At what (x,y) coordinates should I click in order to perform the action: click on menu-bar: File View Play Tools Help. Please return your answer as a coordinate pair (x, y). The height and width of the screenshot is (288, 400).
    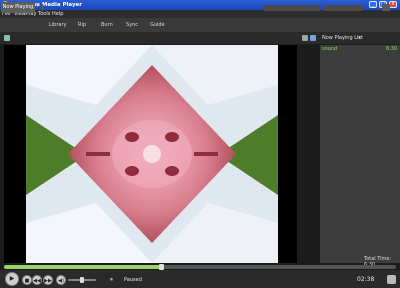
    Looking at the image, I should click on (200, 14).